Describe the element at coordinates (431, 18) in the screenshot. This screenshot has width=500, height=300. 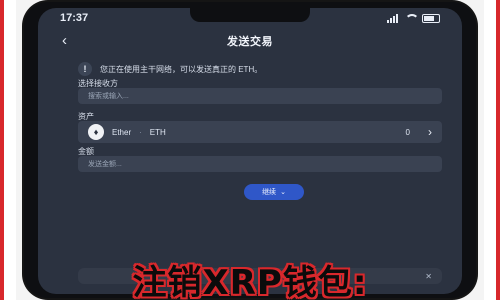
I see `battery-icon` at that location.